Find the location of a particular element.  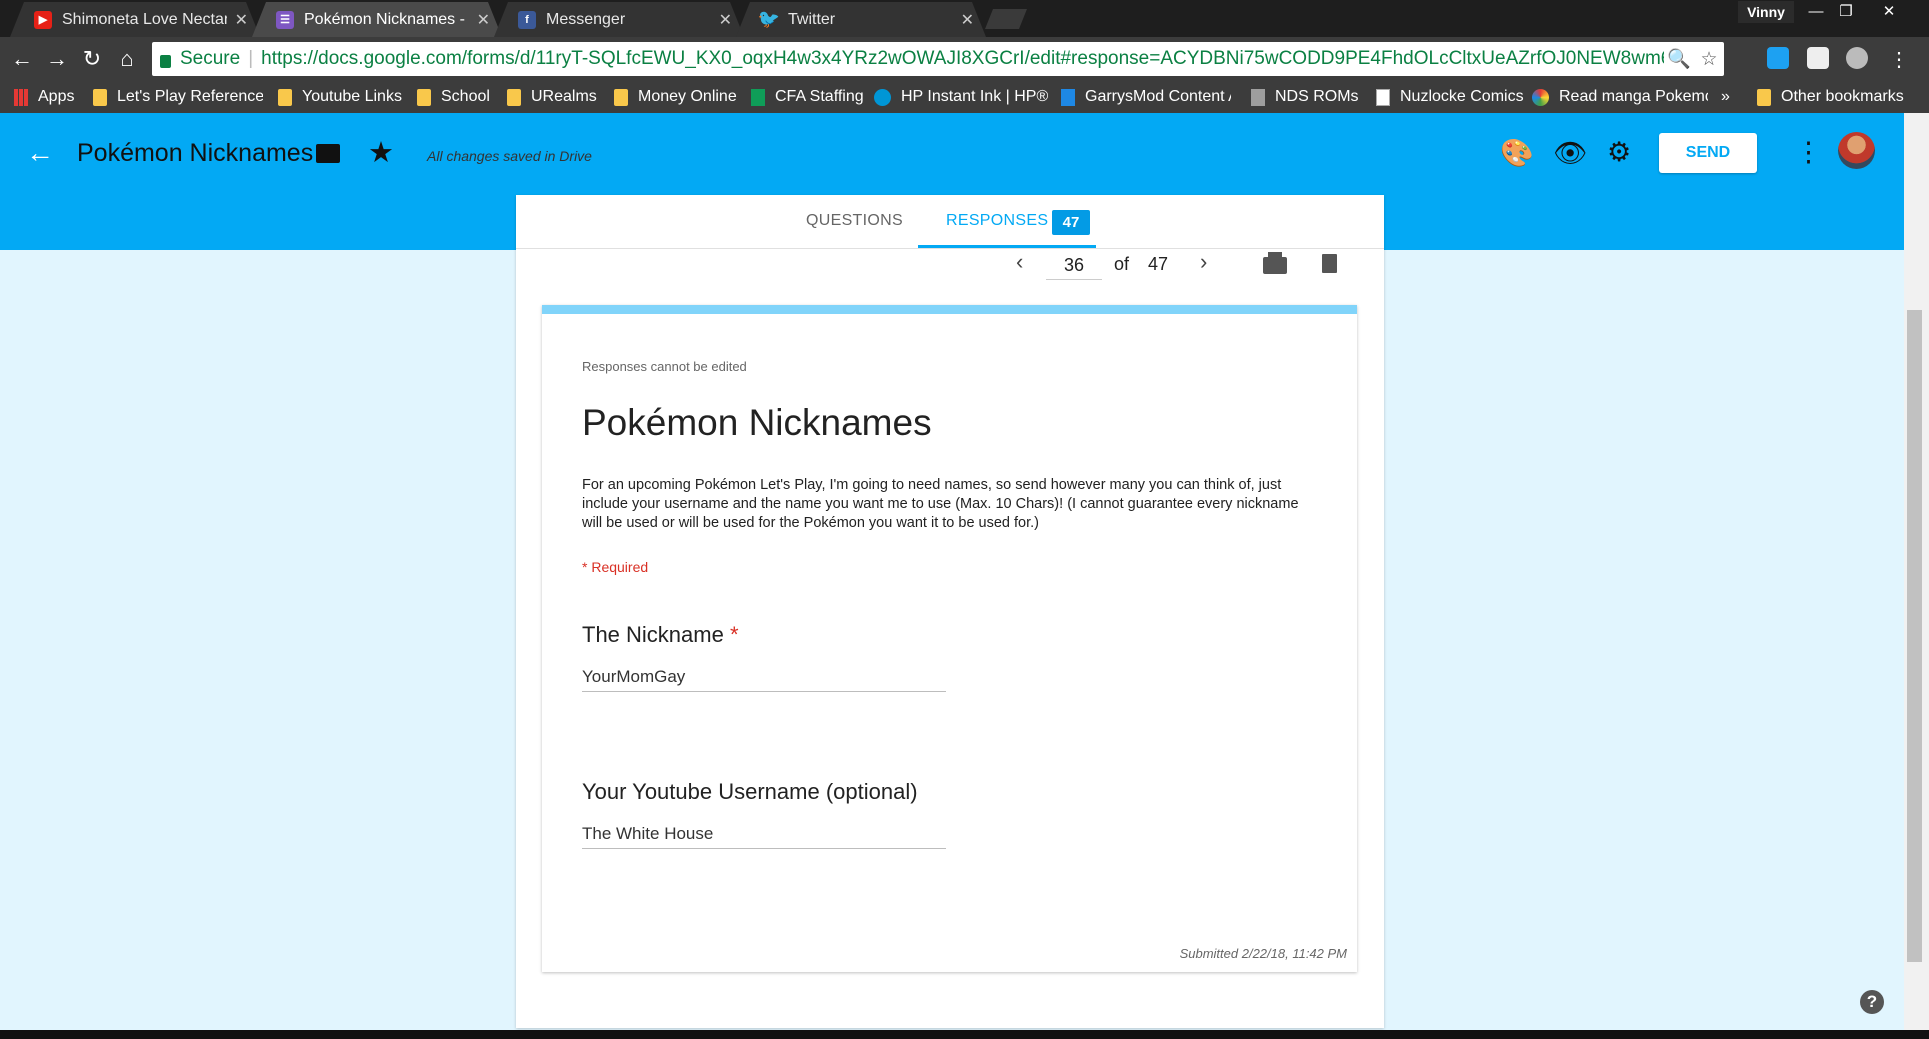

form-title: Pokémon Nicknames is located at coordinates (195, 153).